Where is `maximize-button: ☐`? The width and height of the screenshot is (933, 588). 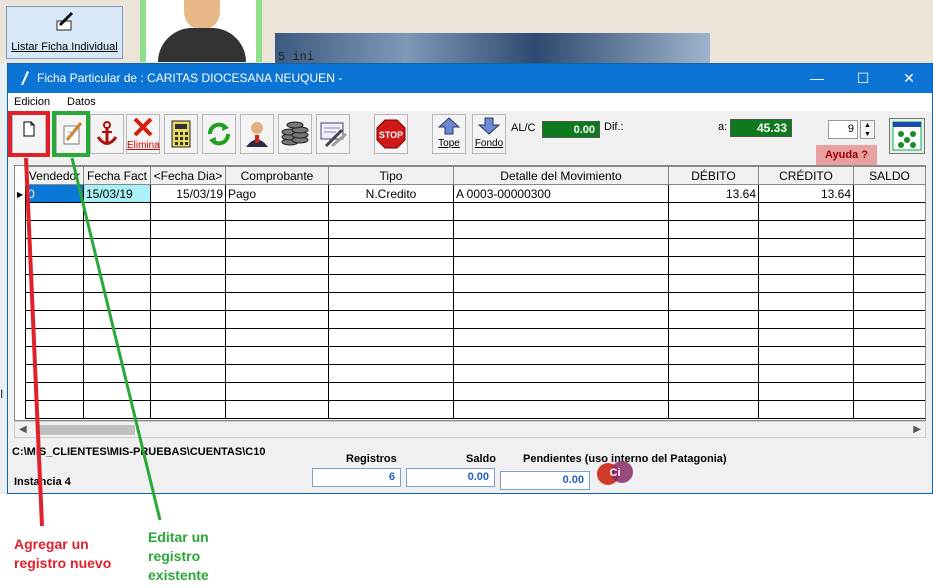
maximize-button: ☐ is located at coordinates (863, 78).